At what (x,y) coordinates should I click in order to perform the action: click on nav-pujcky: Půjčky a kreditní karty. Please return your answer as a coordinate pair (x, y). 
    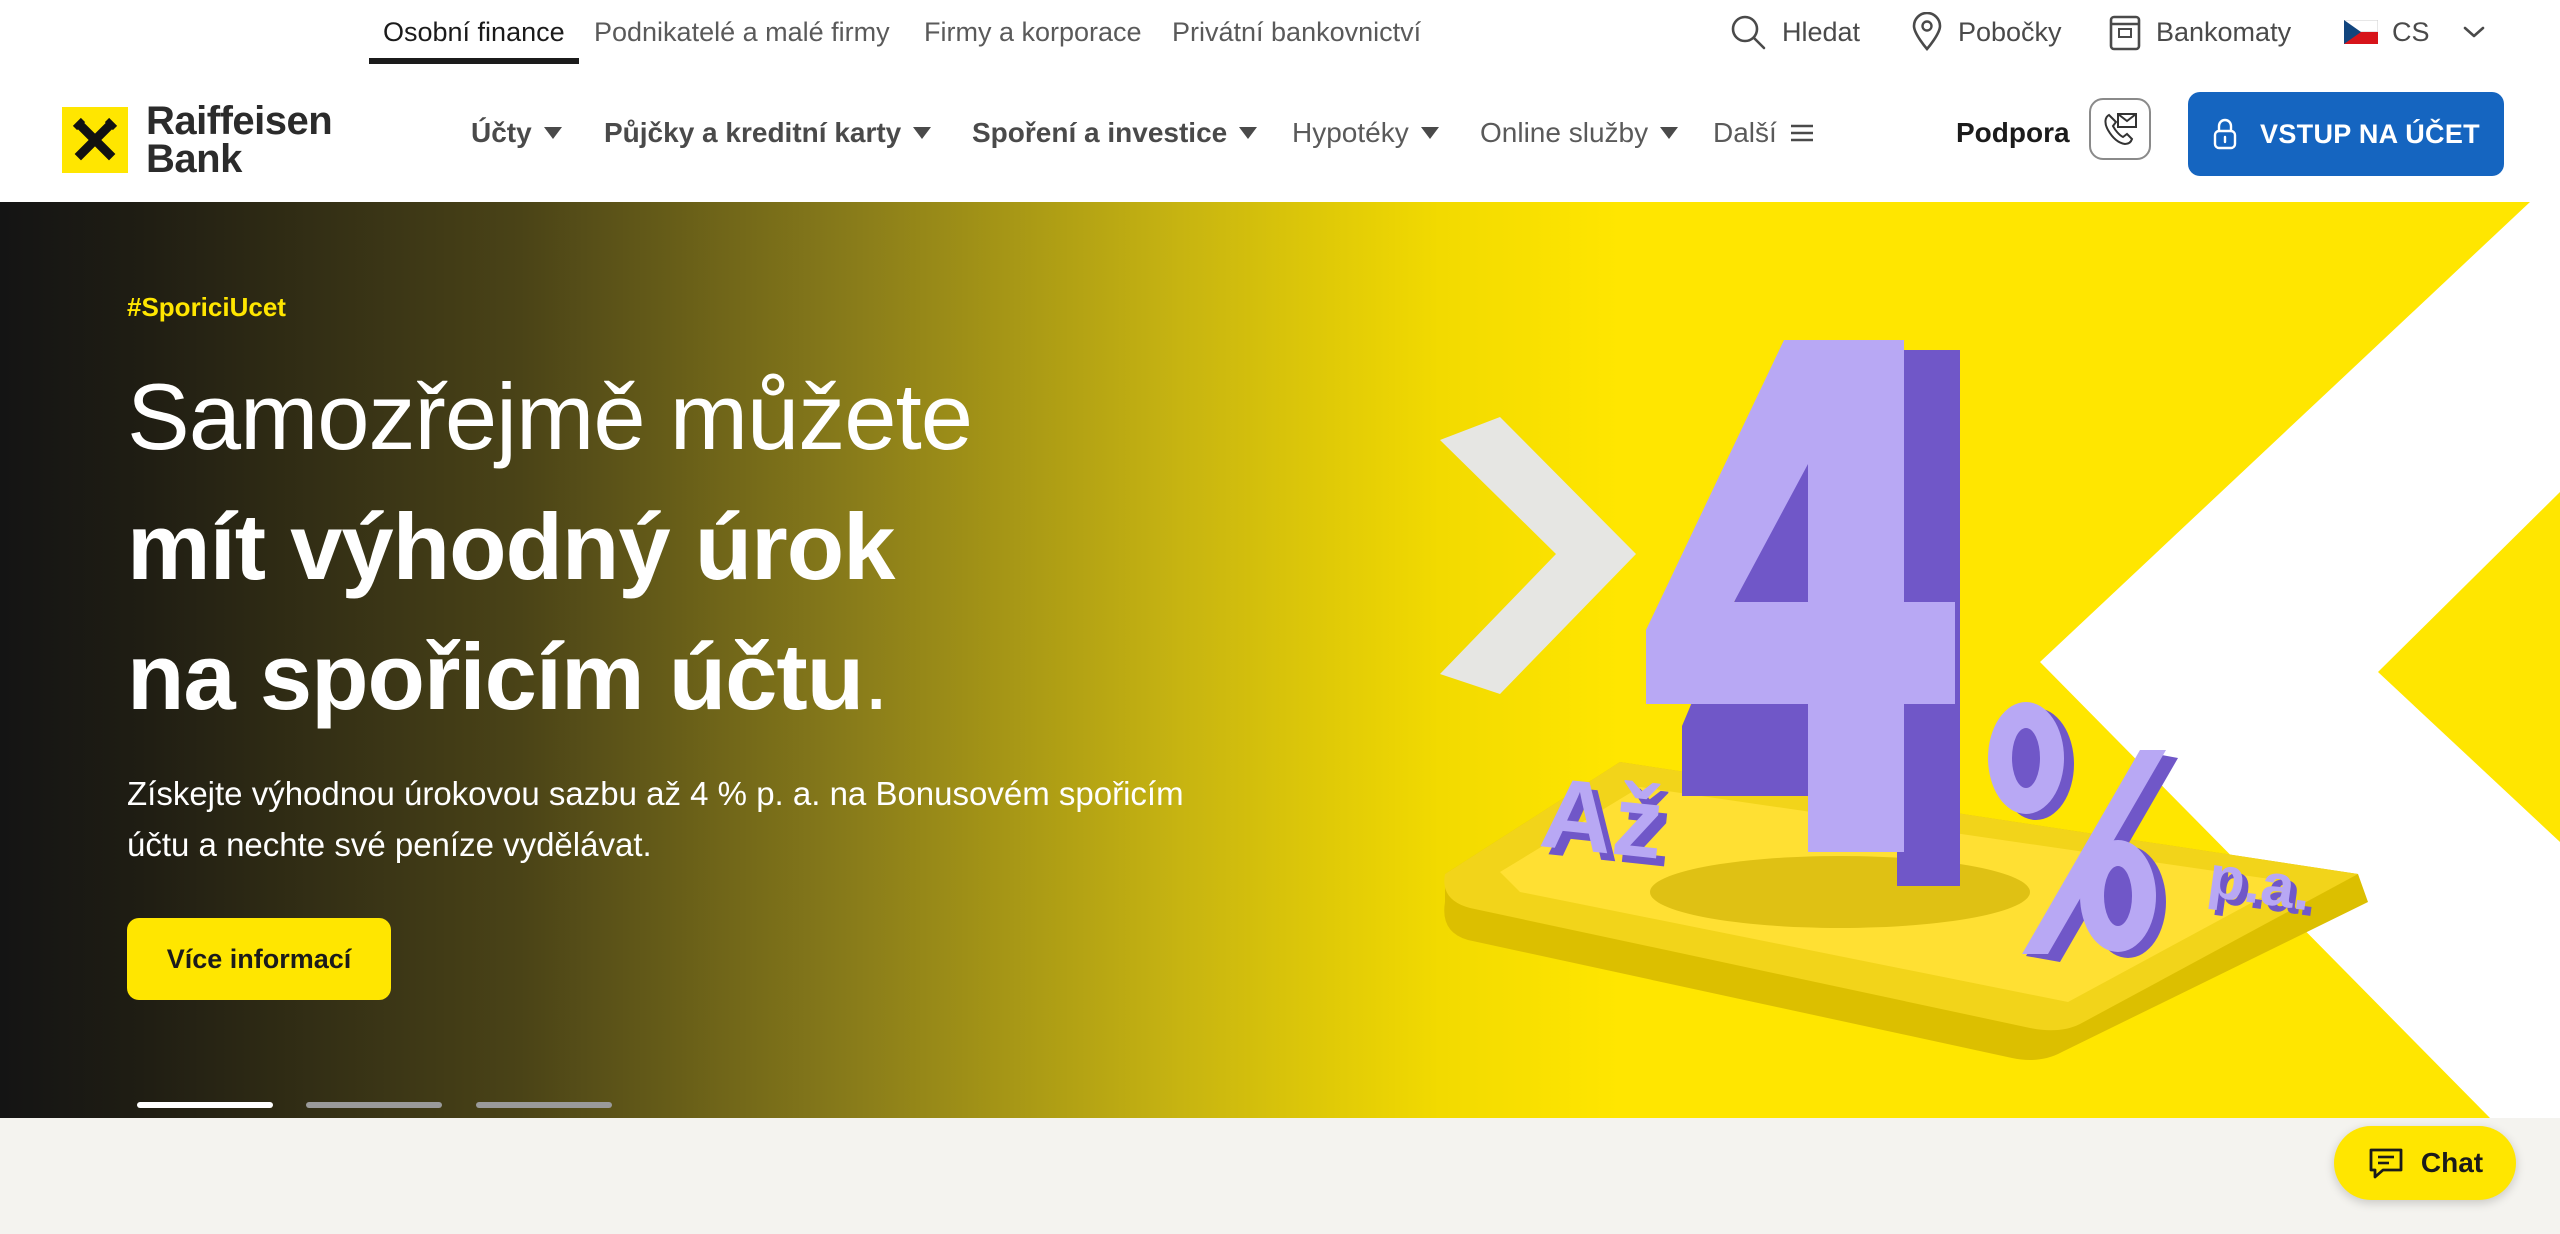
    Looking at the image, I should click on (768, 133).